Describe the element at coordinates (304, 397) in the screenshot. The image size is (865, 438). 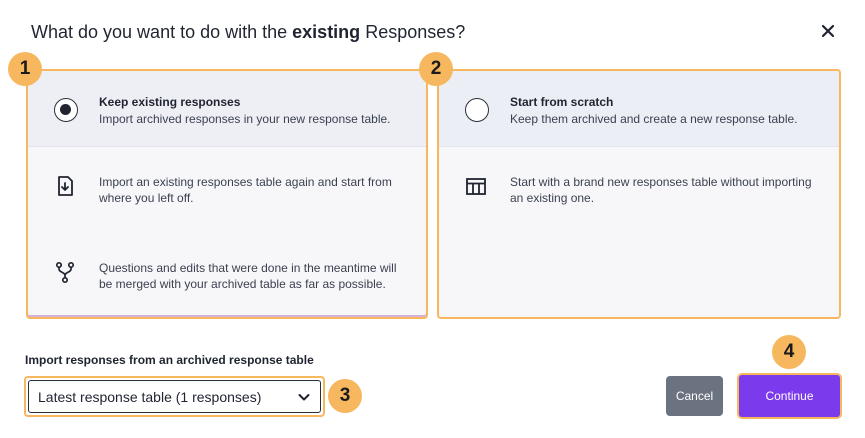
I see `chevron-down-icon` at that location.